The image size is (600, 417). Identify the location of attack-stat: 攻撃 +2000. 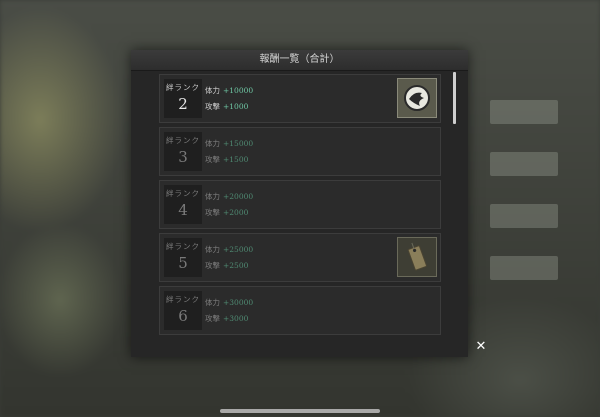
(226, 212).